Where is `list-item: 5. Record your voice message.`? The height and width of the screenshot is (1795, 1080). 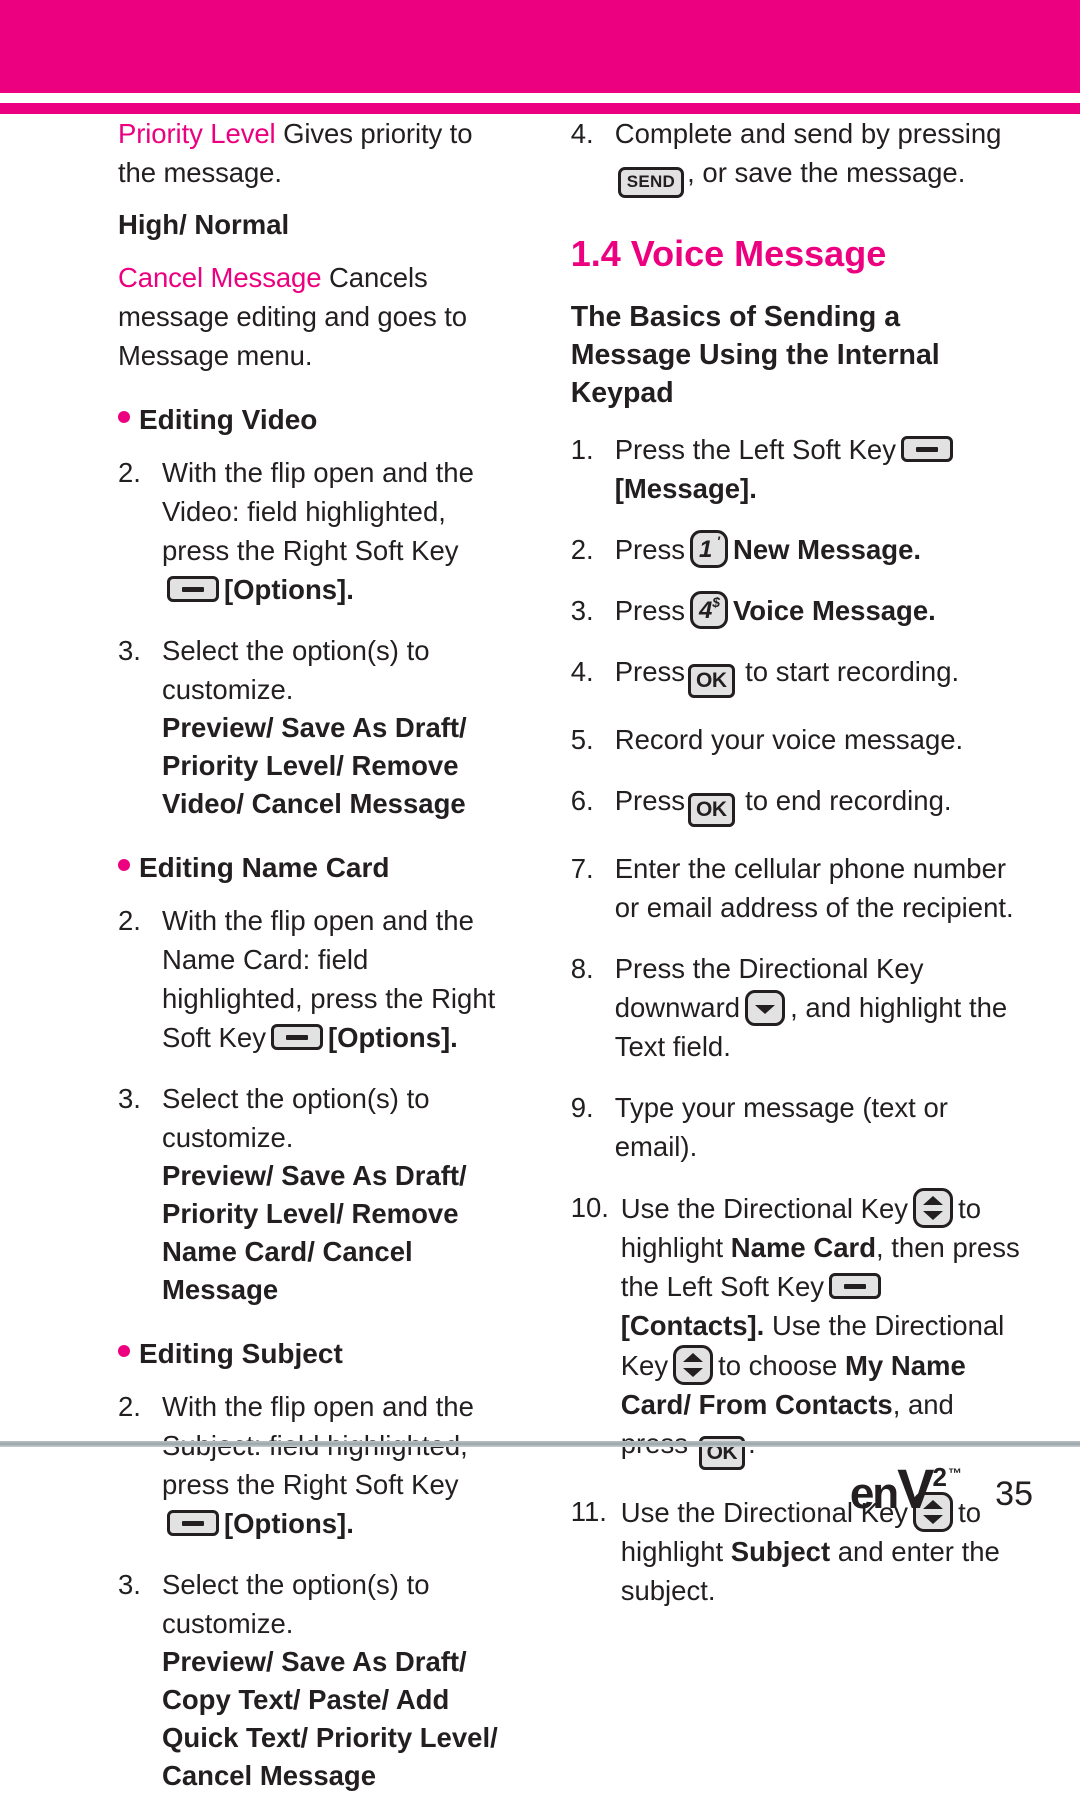 list-item: 5. Record your voice message. is located at coordinates (795, 739).